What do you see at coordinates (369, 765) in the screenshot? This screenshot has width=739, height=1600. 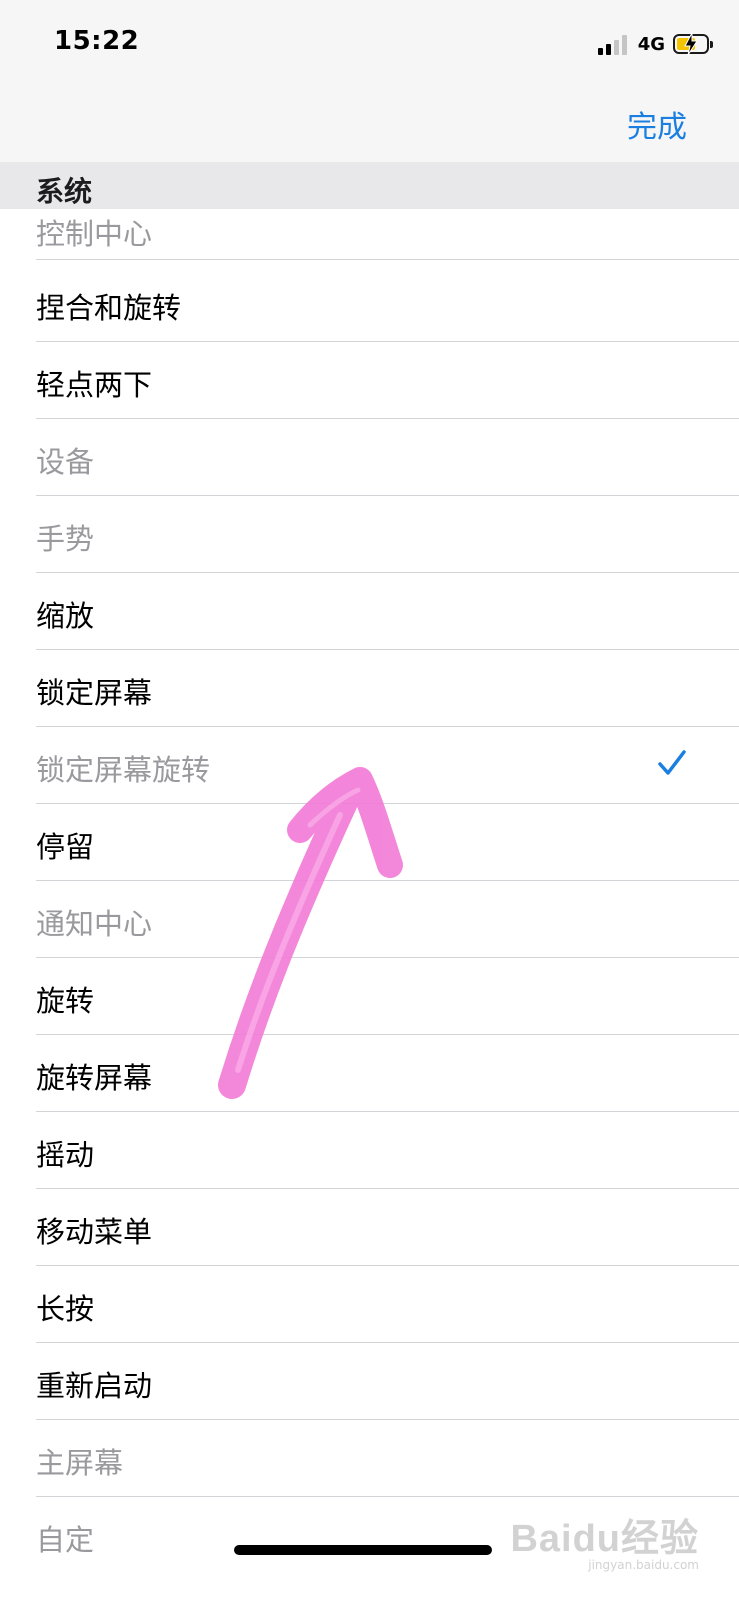 I see `list-item-lock-rotation: 锁定屏幕旋转` at bounding box center [369, 765].